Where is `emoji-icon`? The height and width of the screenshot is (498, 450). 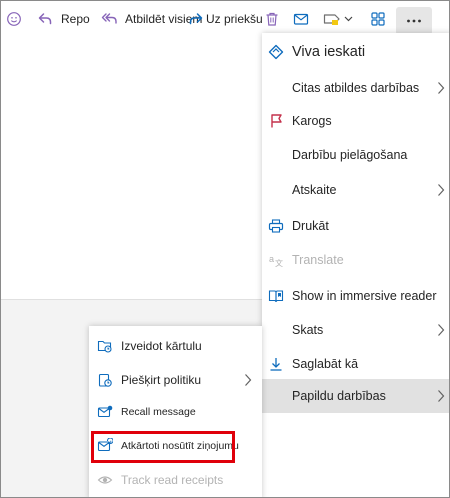 emoji-icon is located at coordinates (14, 19).